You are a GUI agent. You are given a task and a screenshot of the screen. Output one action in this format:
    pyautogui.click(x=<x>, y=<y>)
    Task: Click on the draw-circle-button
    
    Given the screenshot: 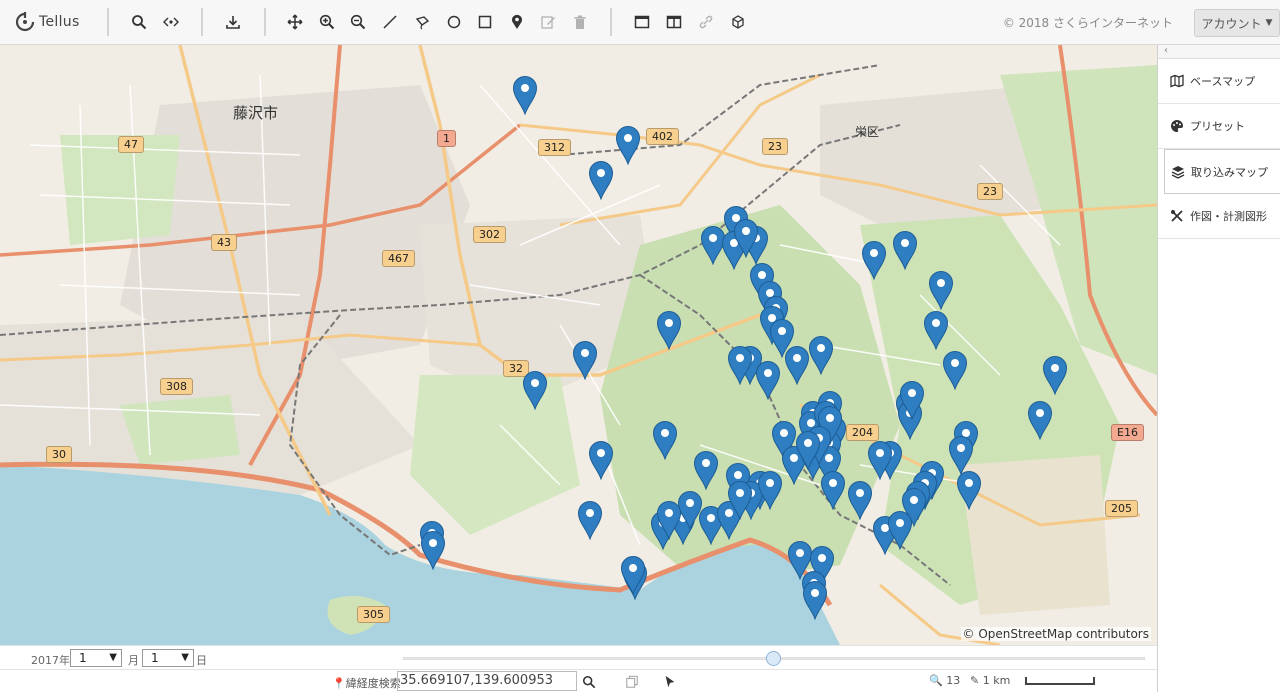 What is the action you would take?
    pyautogui.click(x=454, y=22)
    